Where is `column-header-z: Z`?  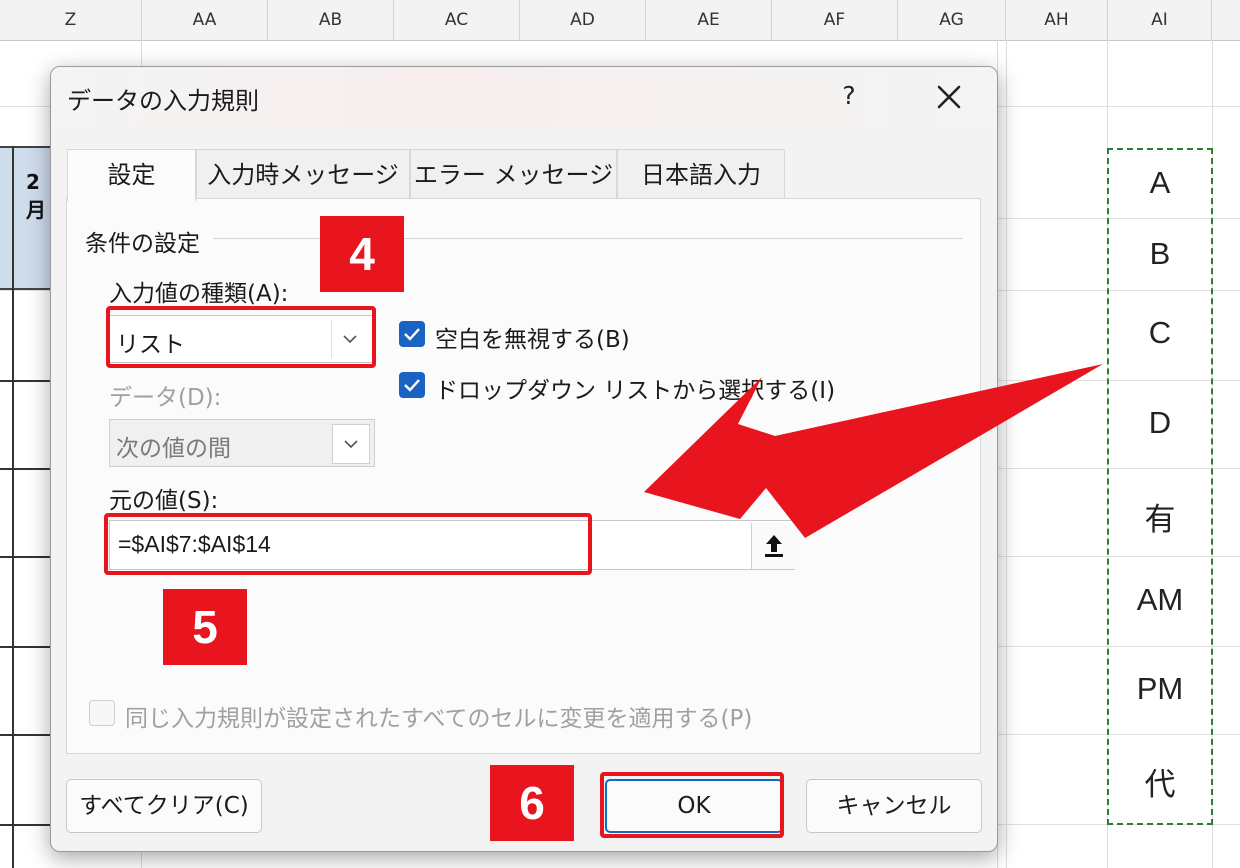
column-header-z: Z is located at coordinates (71, 20).